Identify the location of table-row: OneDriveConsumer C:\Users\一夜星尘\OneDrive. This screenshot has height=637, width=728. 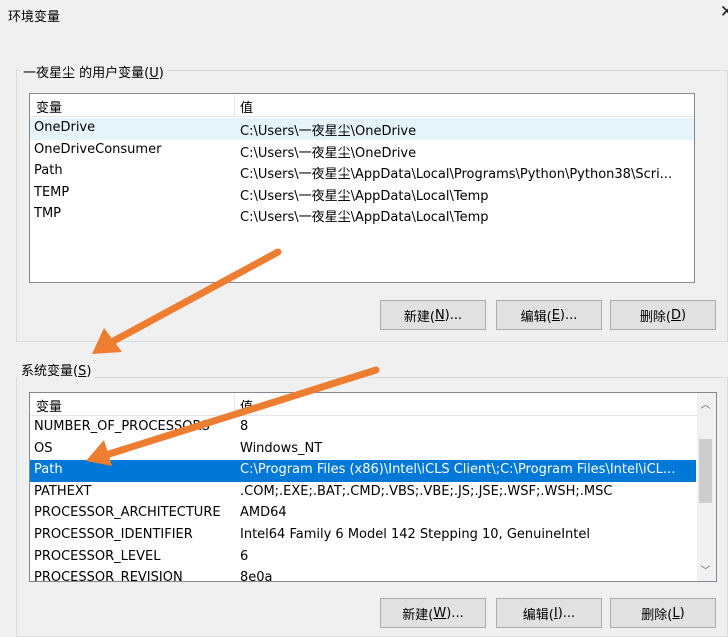
(362, 151).